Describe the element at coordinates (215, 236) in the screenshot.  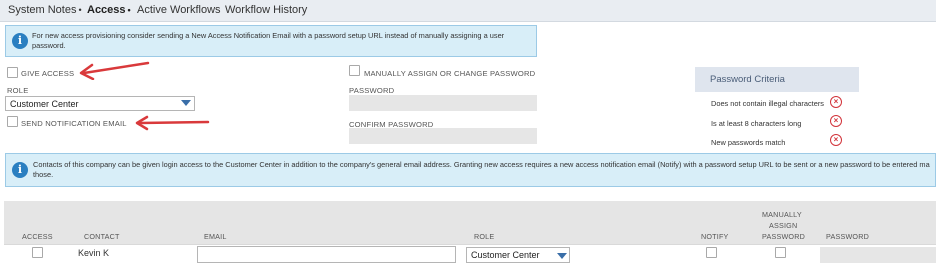
I see `col-header-email: EMAIL` at that location.